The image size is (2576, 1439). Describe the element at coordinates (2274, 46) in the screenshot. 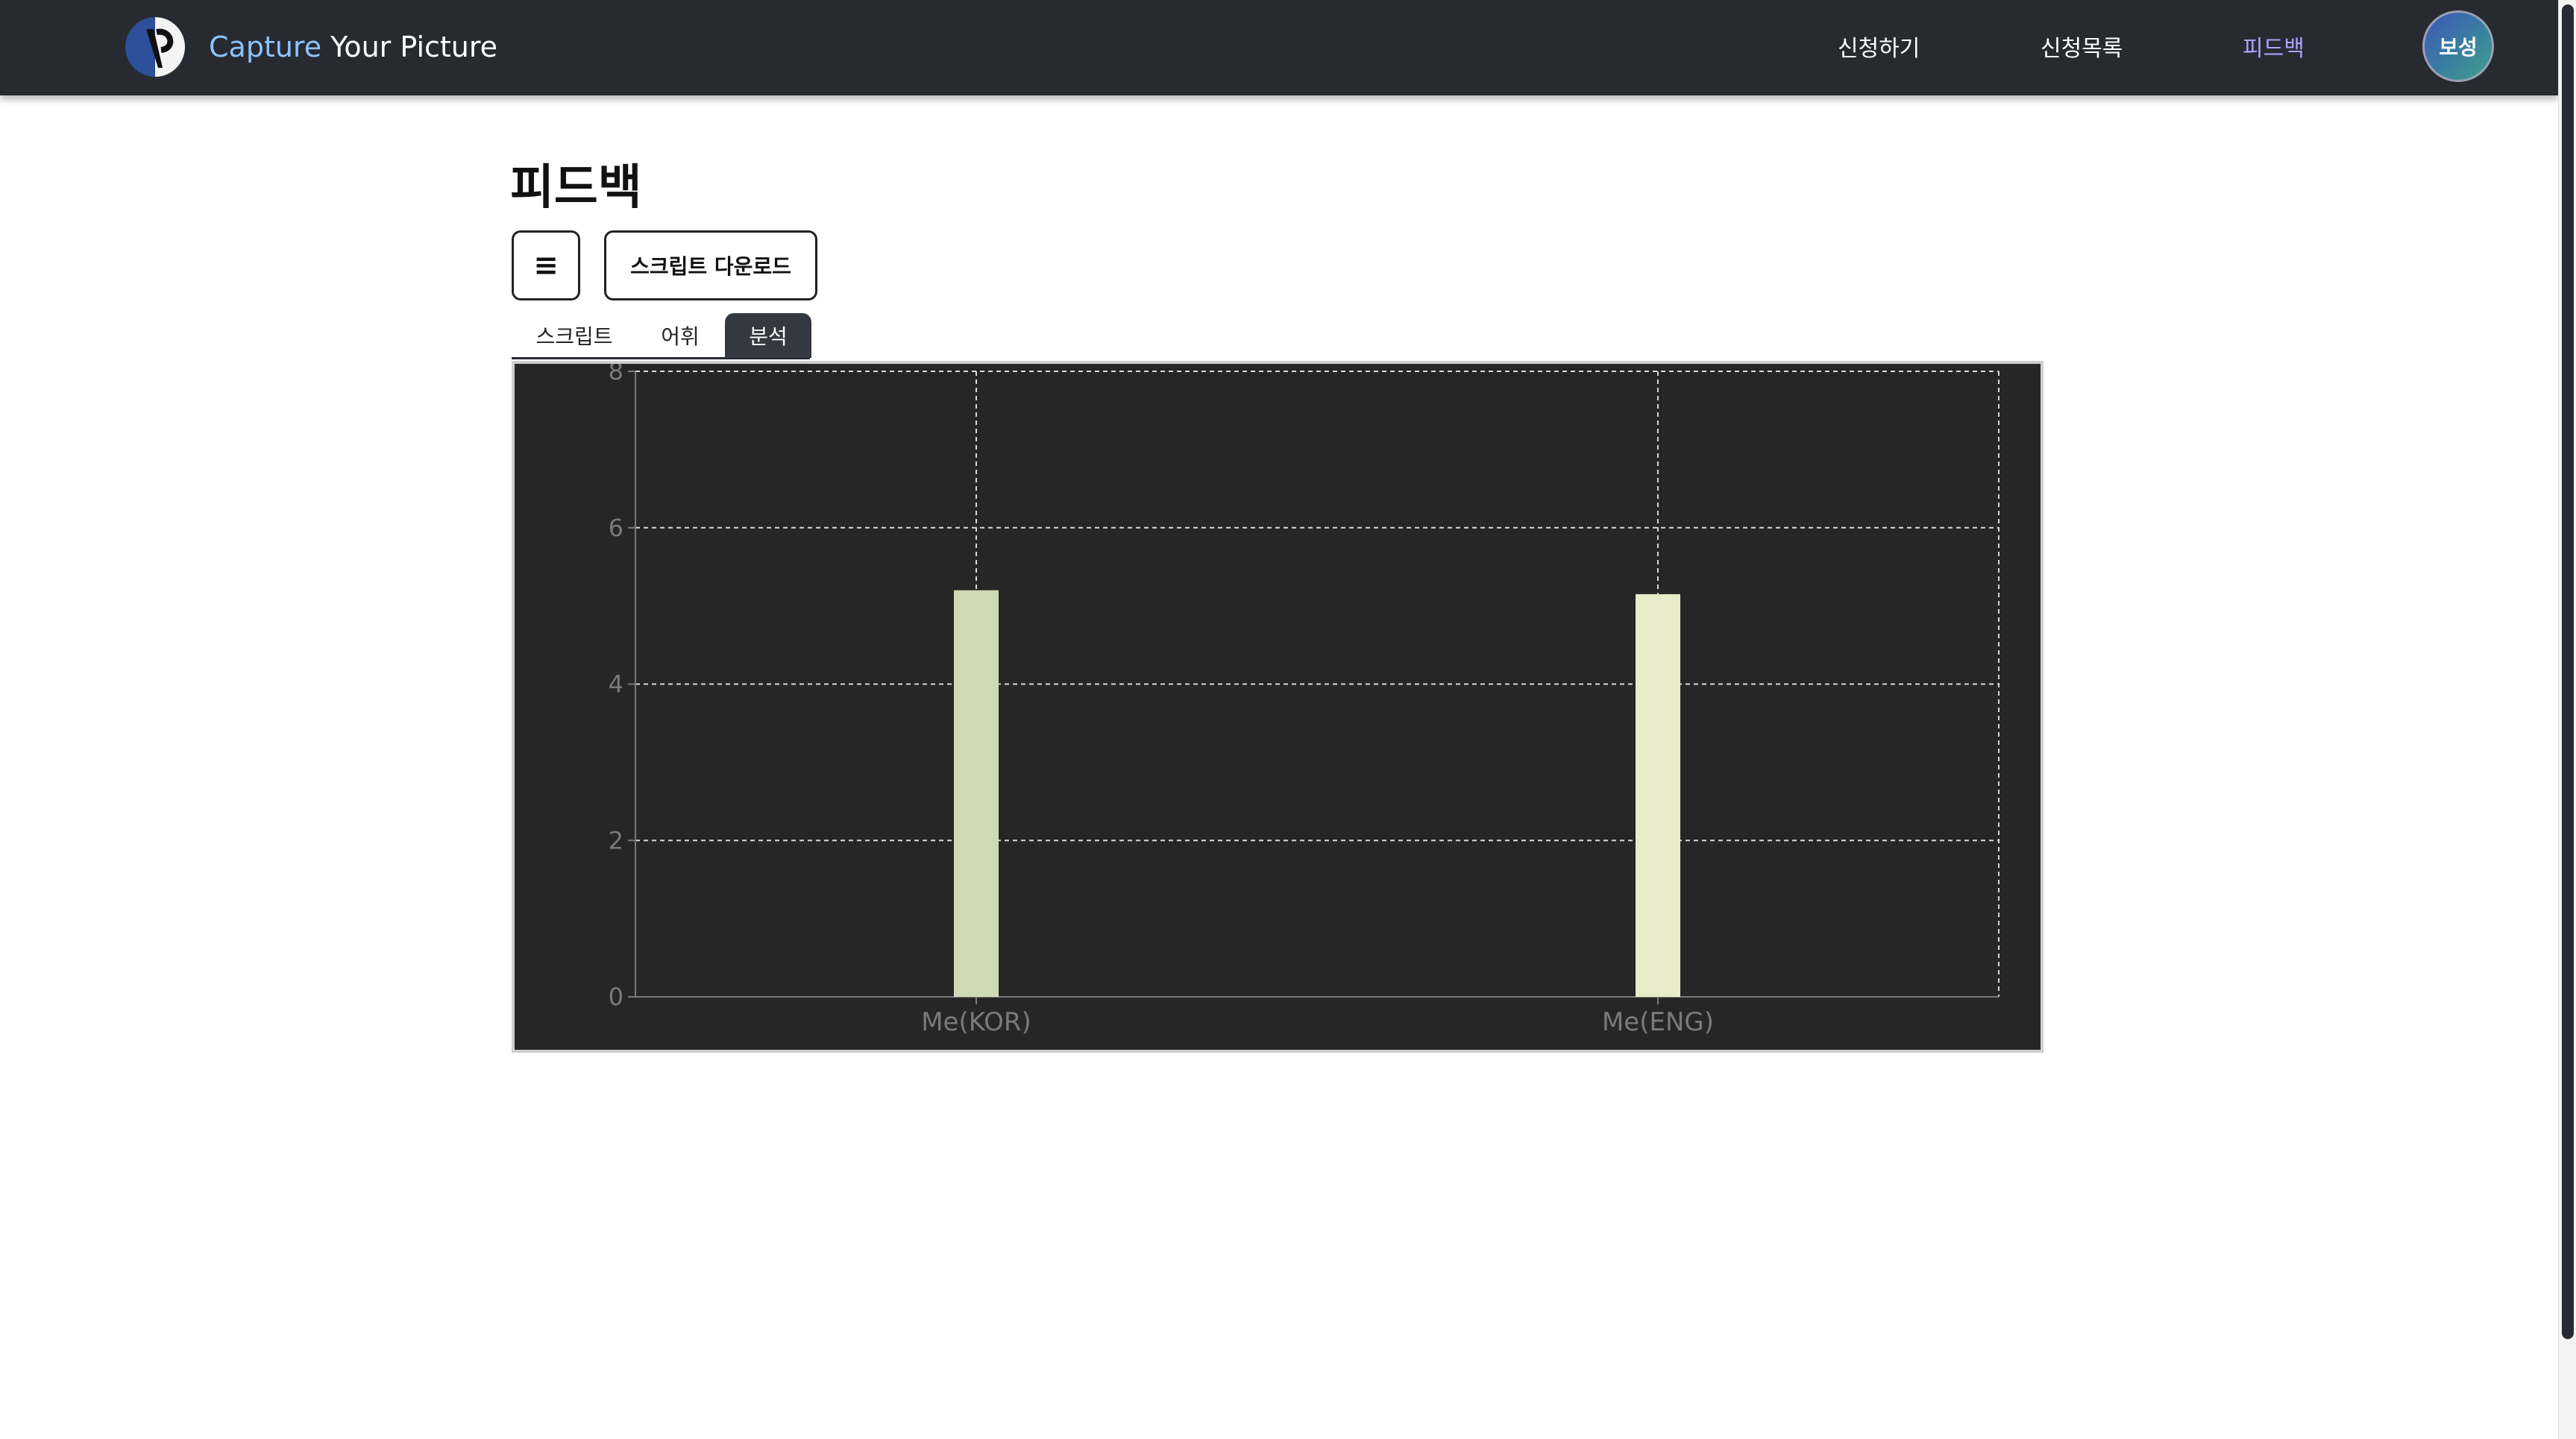

I see `nav-feedback: 피드백` at that location.